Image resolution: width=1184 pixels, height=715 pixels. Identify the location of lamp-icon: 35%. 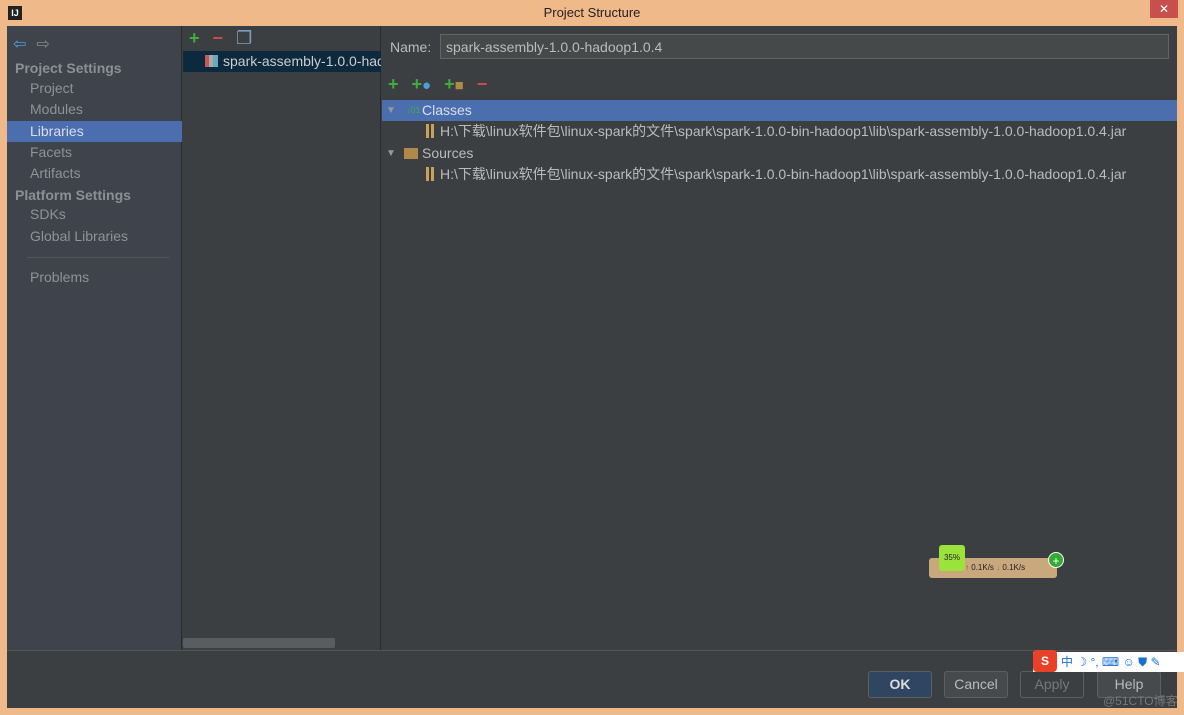
(952, 558).